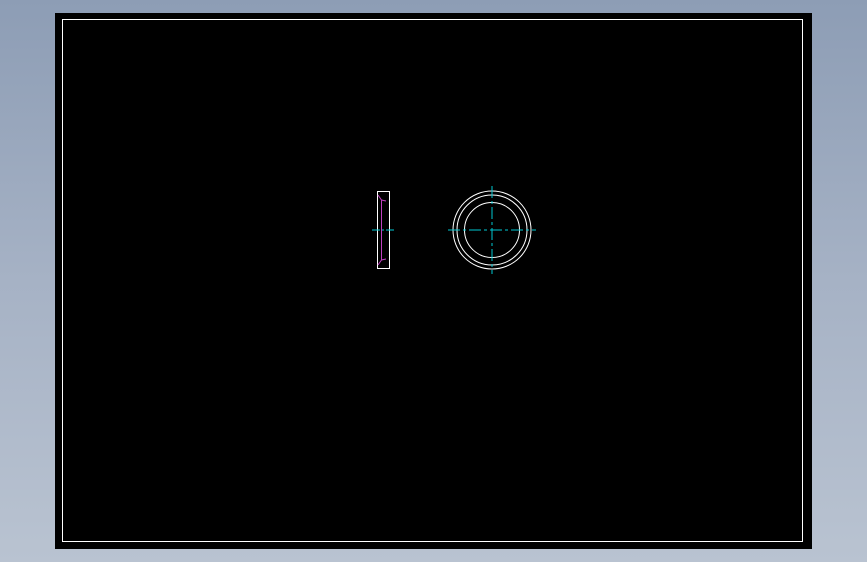 This screenshot has height=562, width=867. I want to click on cad-drawing-canvas, so click(454, 230).